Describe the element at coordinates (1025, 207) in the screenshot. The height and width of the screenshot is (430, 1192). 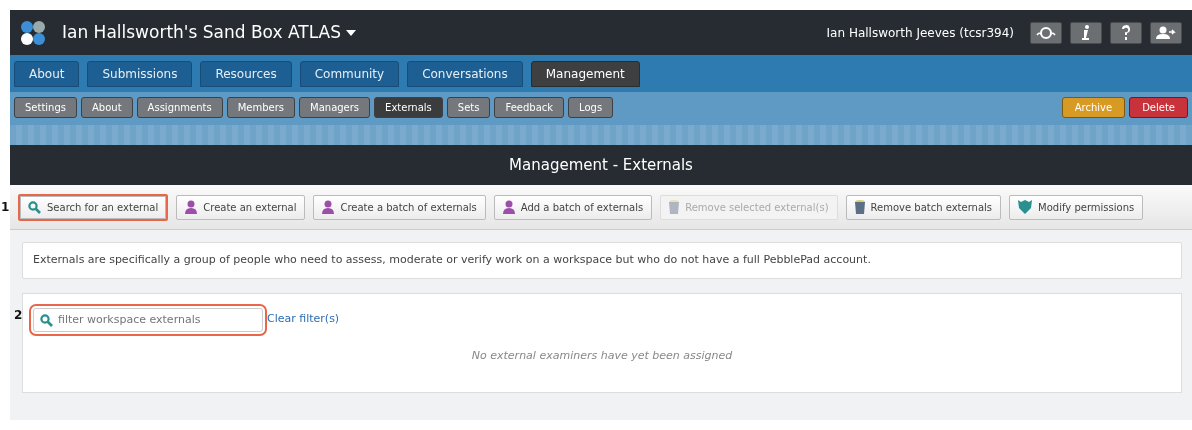
I see `shield-icon` at that location.